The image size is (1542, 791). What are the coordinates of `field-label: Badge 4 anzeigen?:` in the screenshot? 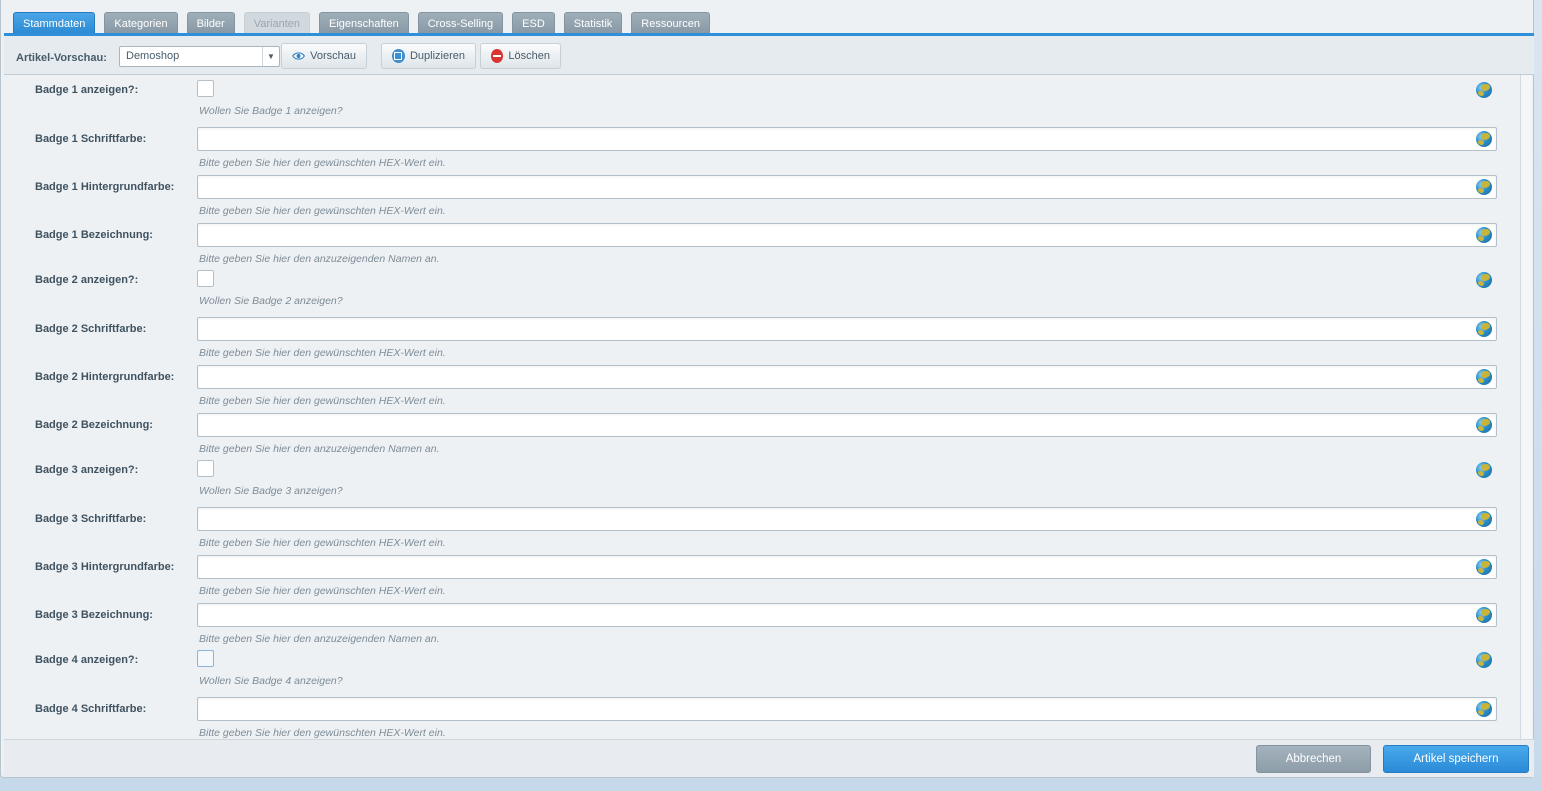 It's located at (87, 660).